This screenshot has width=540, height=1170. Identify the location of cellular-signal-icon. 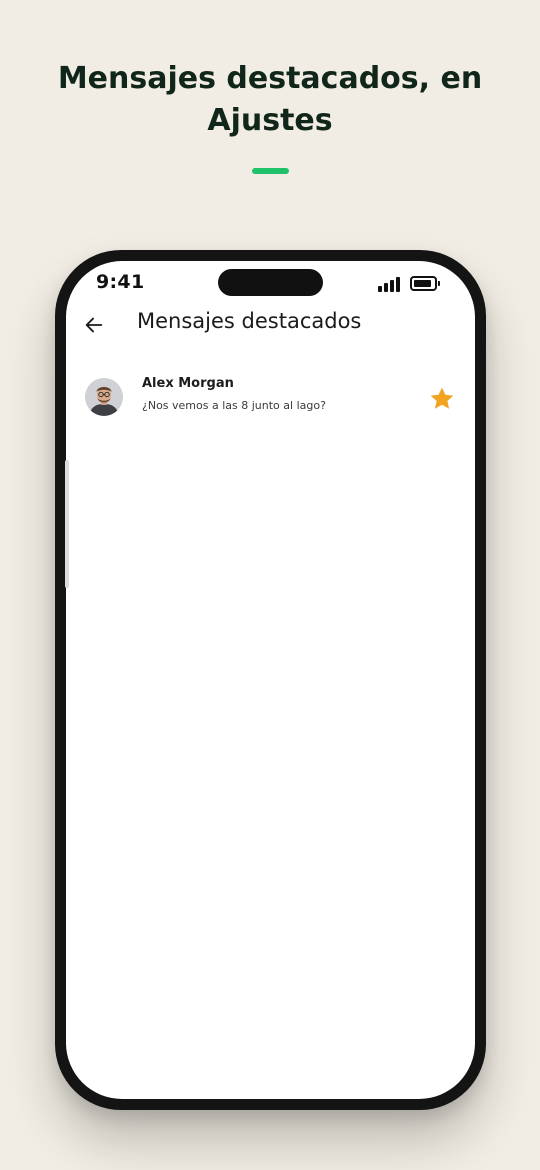
(390, 284).